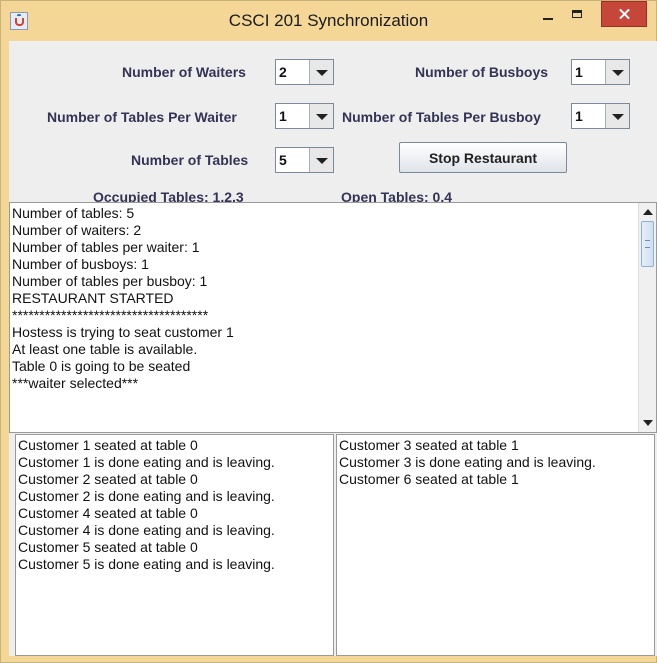  What do you see at coordinates (108, 513) in the screenshot?
I see `list-item: Customer 4 seated at table 0` at bounding box center [108, 513].